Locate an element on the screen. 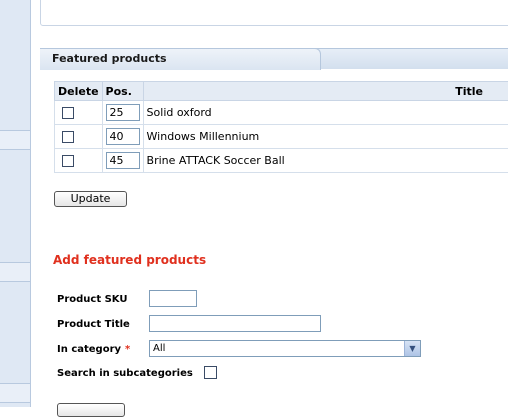 The height and width of the screenshot is (417, 508). search-subcategories-checkbox is located at coordinates (210, 372).